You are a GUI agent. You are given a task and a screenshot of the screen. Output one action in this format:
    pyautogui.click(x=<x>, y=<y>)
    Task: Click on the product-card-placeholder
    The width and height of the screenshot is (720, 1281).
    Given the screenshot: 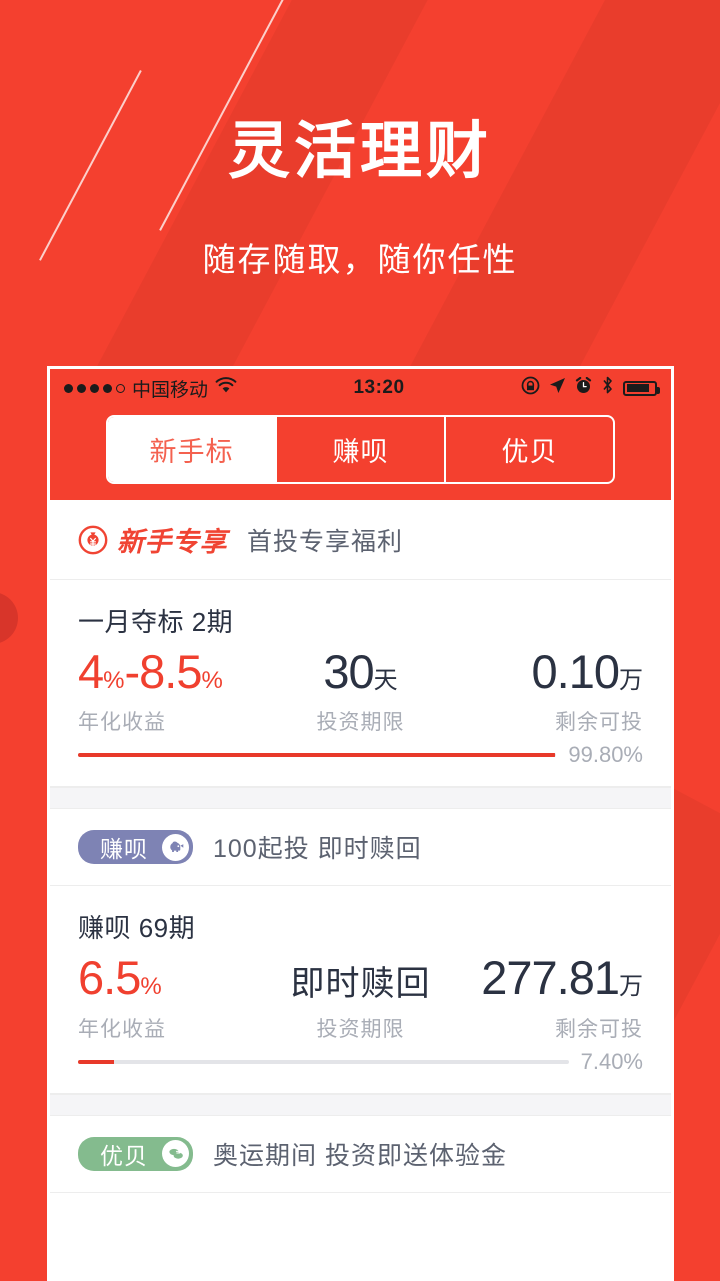 What is the action you would take?
    pyautogui.click(x=360, y=1218)
    